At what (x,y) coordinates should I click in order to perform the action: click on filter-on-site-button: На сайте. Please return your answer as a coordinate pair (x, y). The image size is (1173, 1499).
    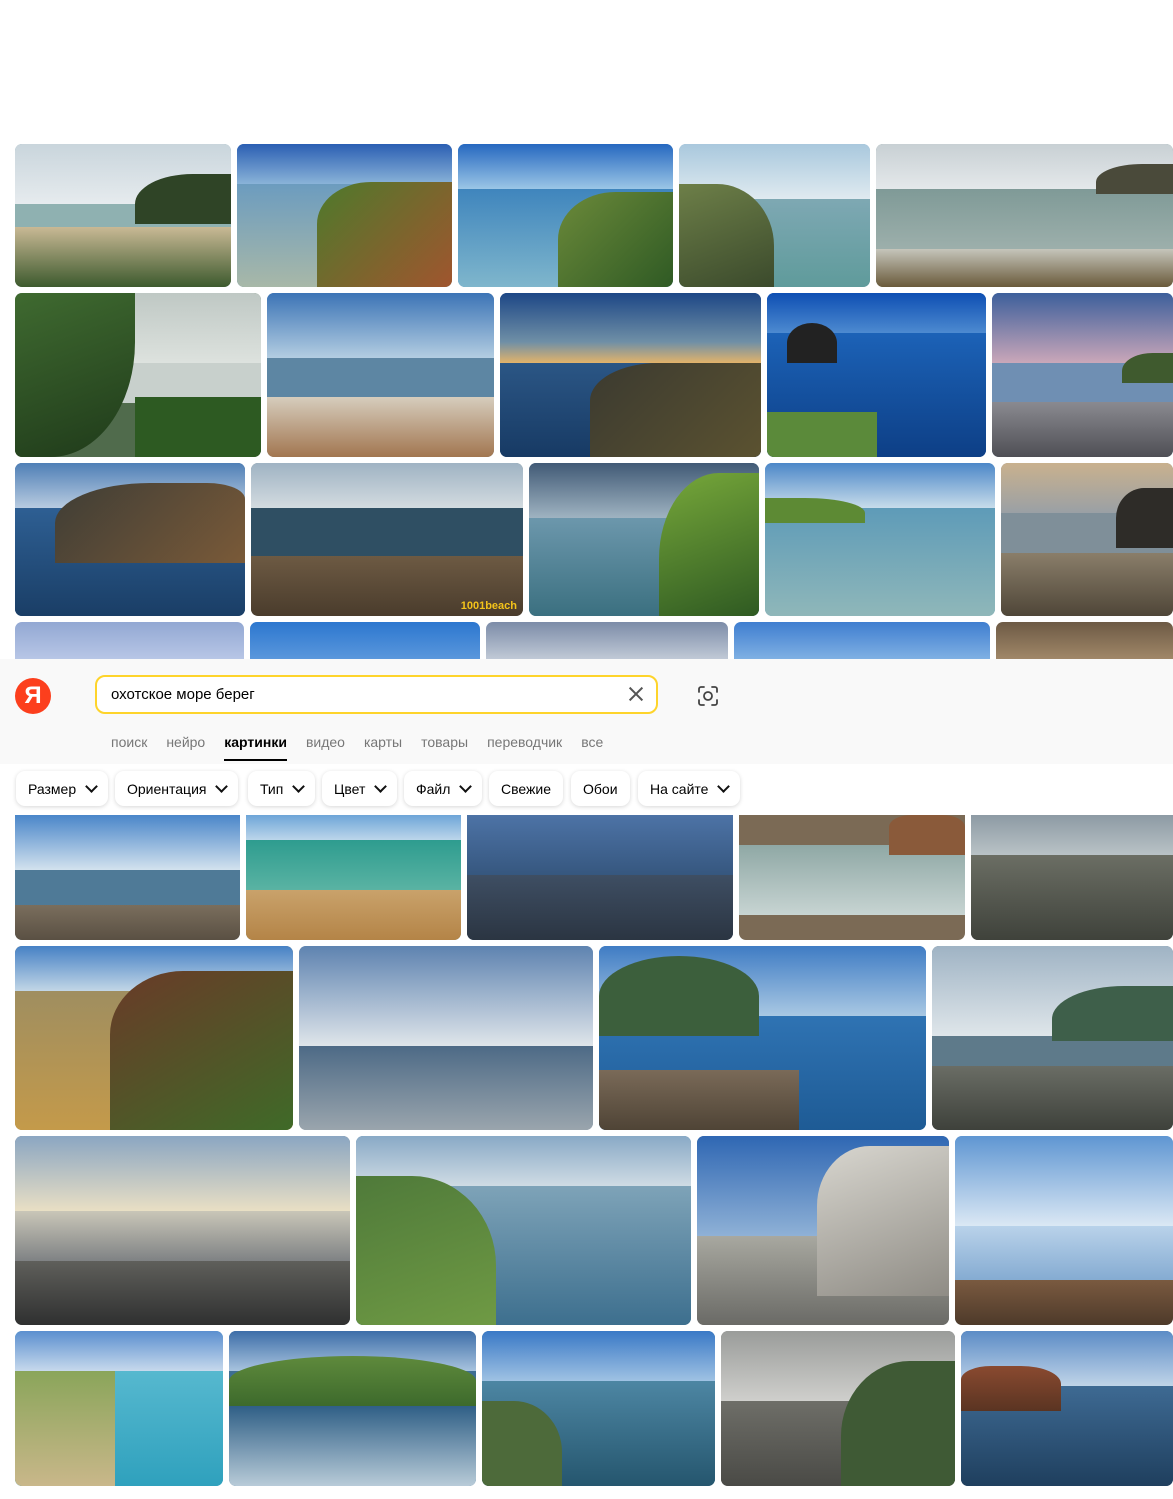
    Looking at the image, I should click on (689, 788).